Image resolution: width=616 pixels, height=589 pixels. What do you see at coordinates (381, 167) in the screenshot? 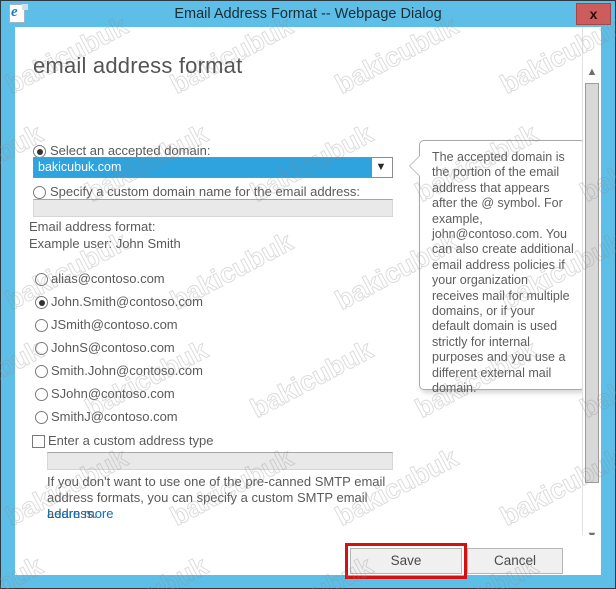
I see `chevron-down-icon: ▼` at bounding box center [381, 167].